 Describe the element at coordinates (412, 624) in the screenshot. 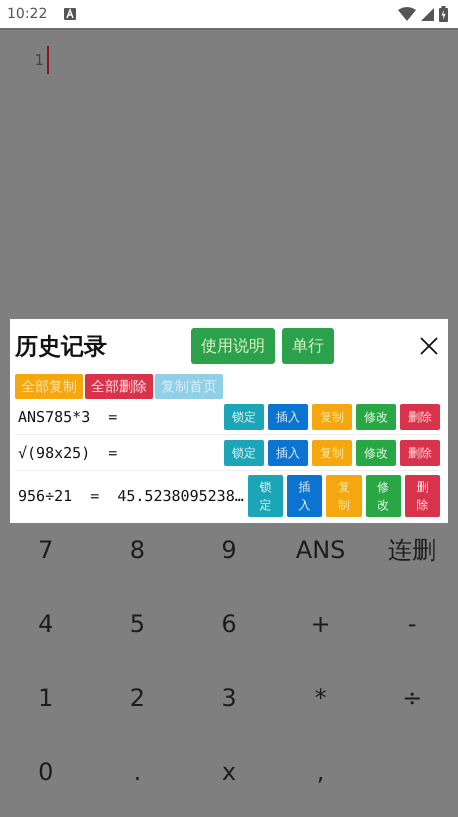

I see `keypad-key: -` at that location.